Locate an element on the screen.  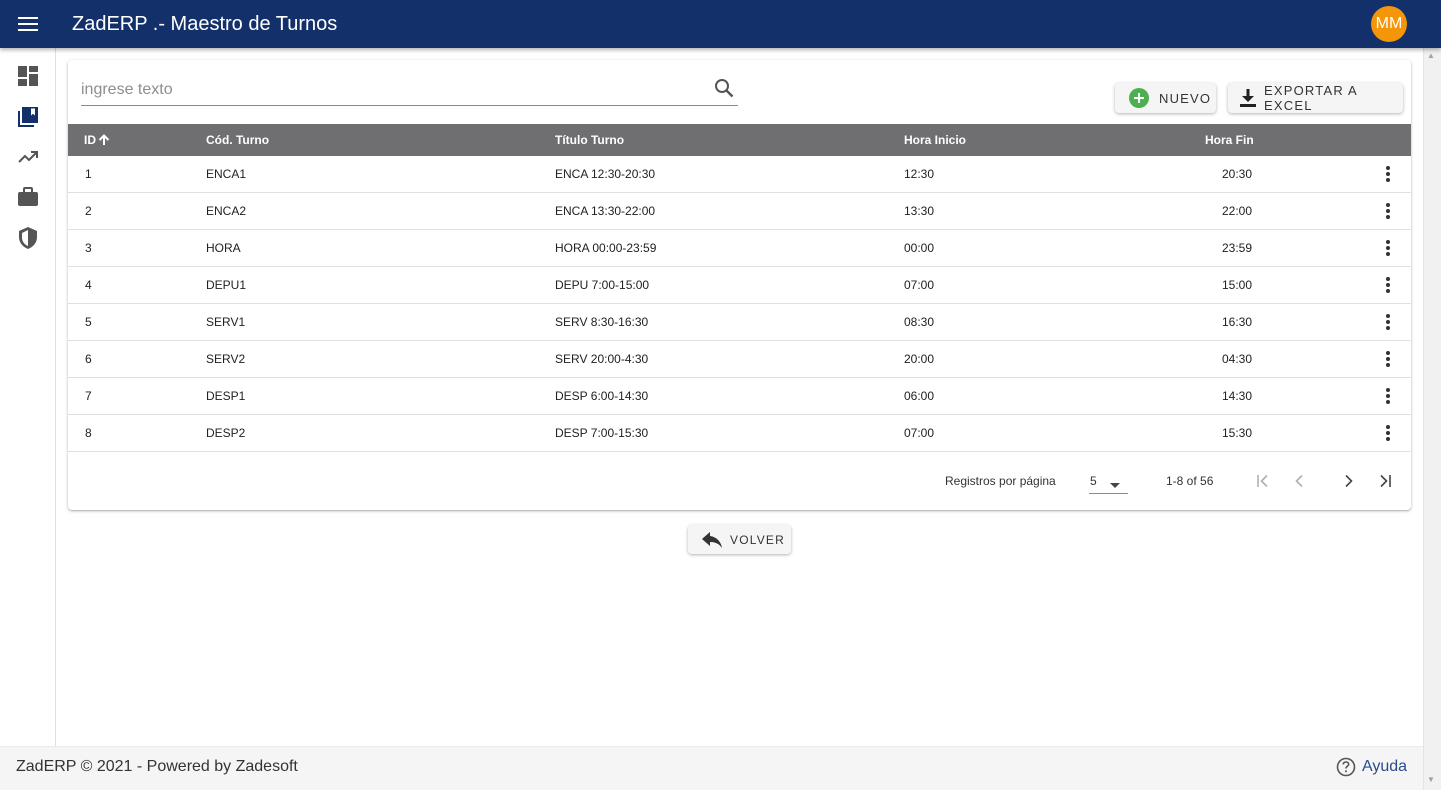
sidebar is located at coordinates (28, 397).